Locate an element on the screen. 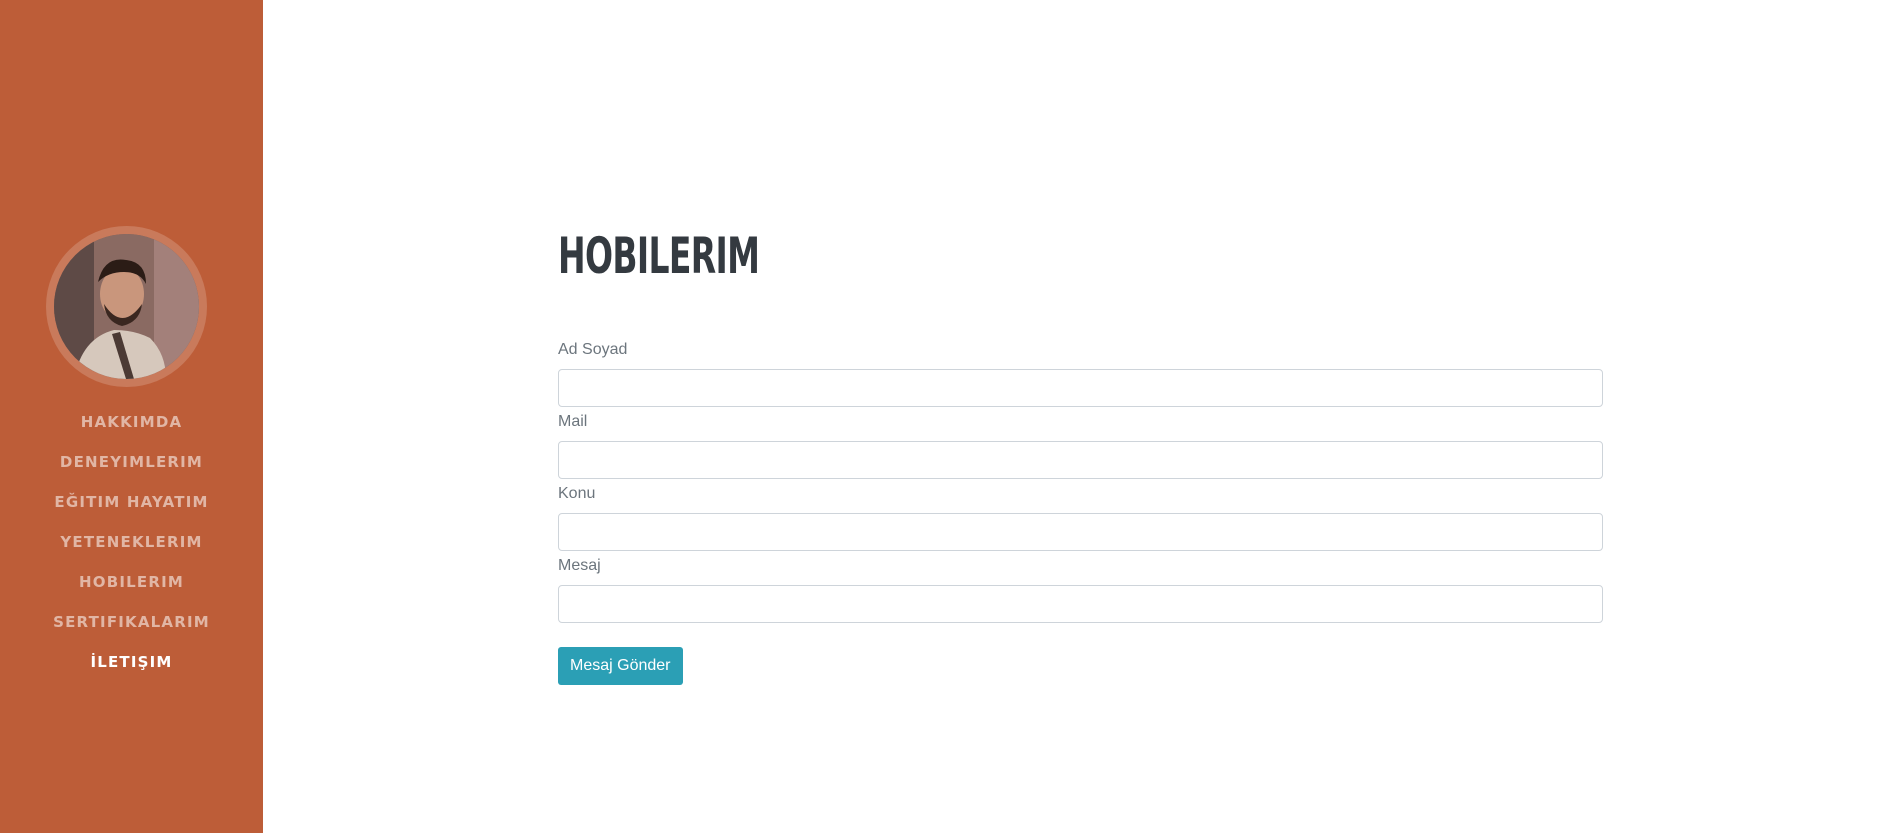 This screenshot has width=1886, height=833. nav-item-deneyimlerim: DENEYIMLERIM is located at coordinates (131, 467).